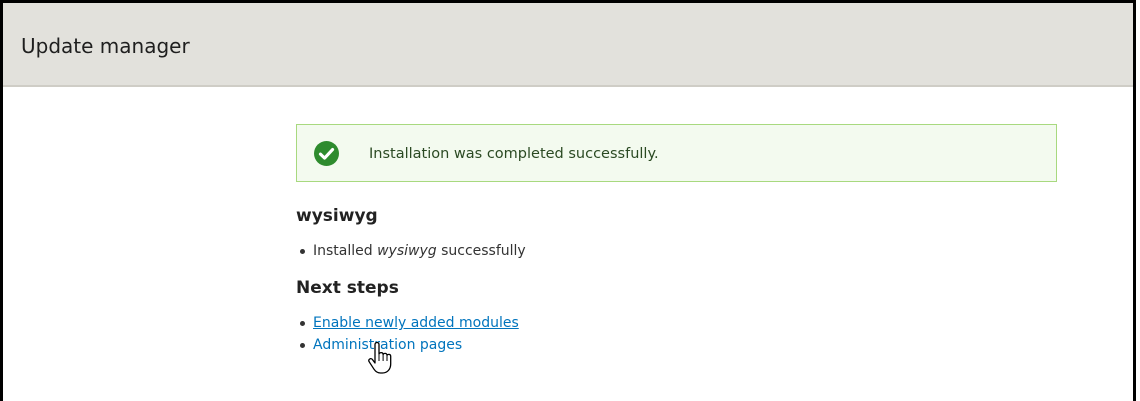  I want to click on check-circle-icon, so click(326, 153).